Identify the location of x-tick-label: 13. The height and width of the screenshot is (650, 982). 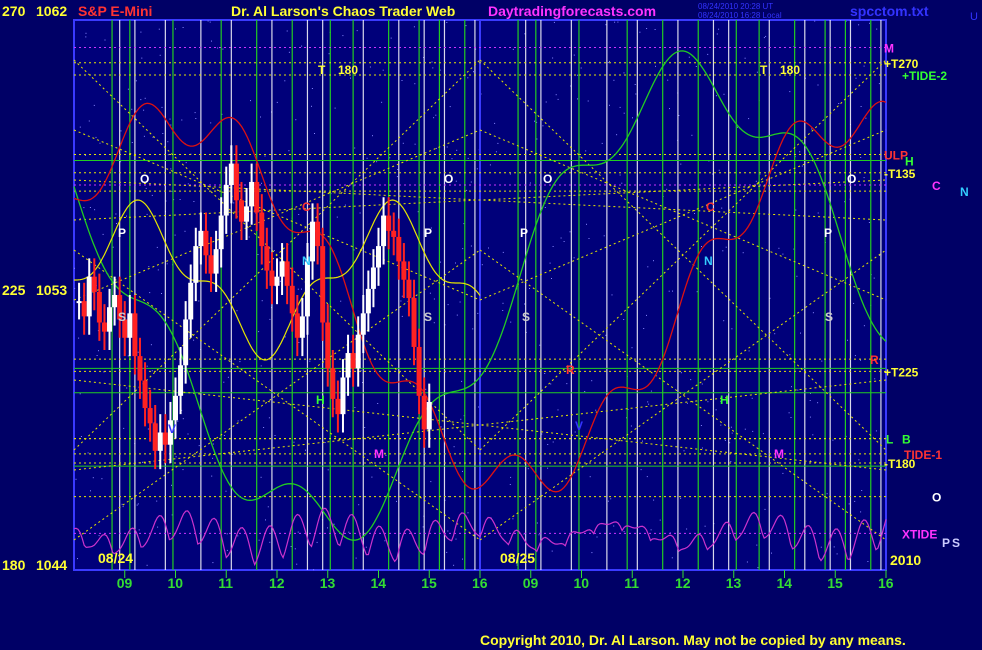
(734, 583).